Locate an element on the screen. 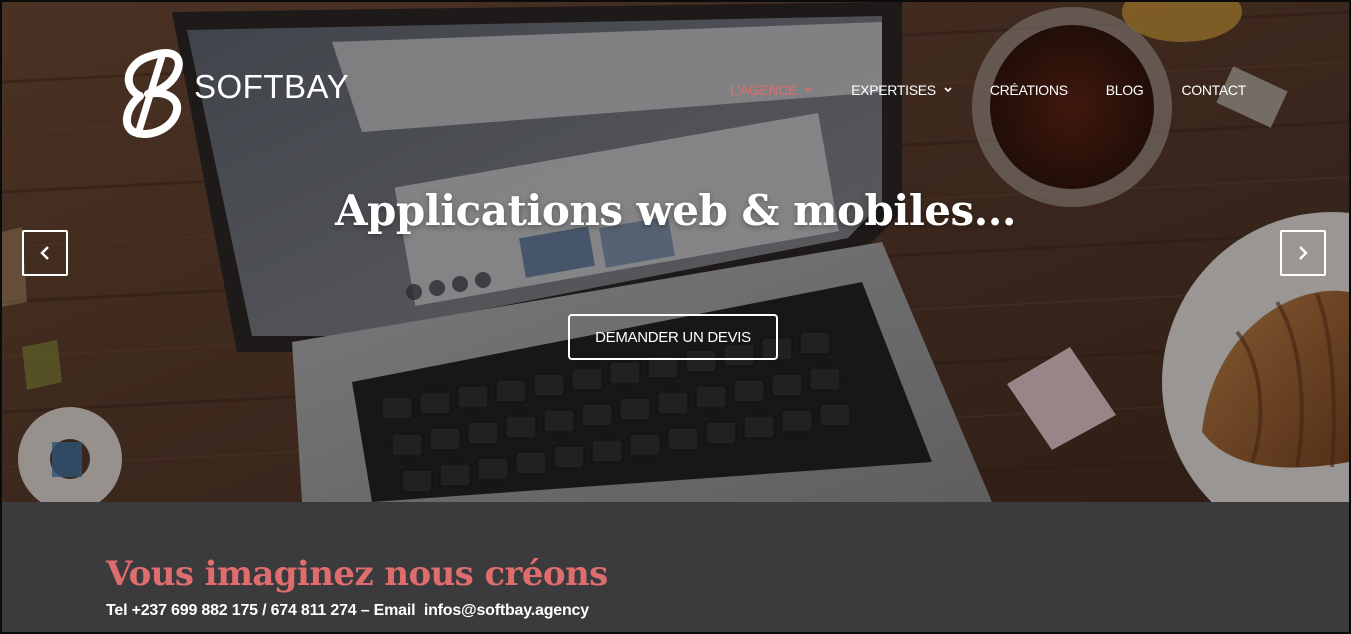  nav-item-blog: BLOG is located at coordinates (1125, 90).